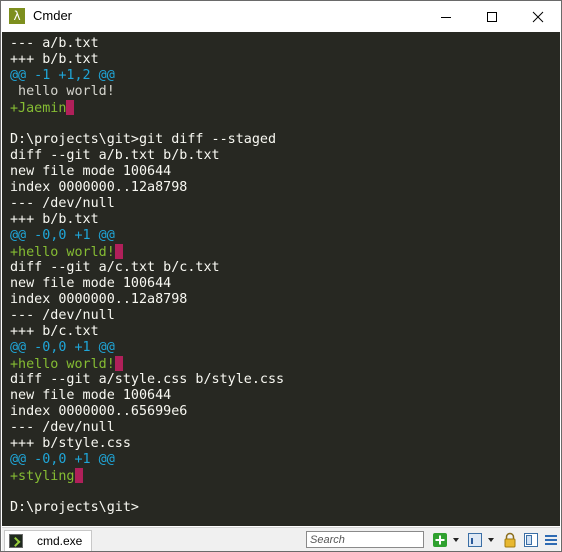  I want to click on split-view-icon, so click(531, 540).